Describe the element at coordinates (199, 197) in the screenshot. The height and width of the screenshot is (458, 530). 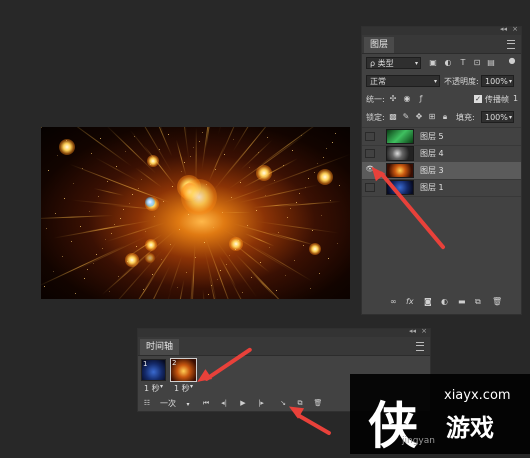
I see `light-glow` at that location.